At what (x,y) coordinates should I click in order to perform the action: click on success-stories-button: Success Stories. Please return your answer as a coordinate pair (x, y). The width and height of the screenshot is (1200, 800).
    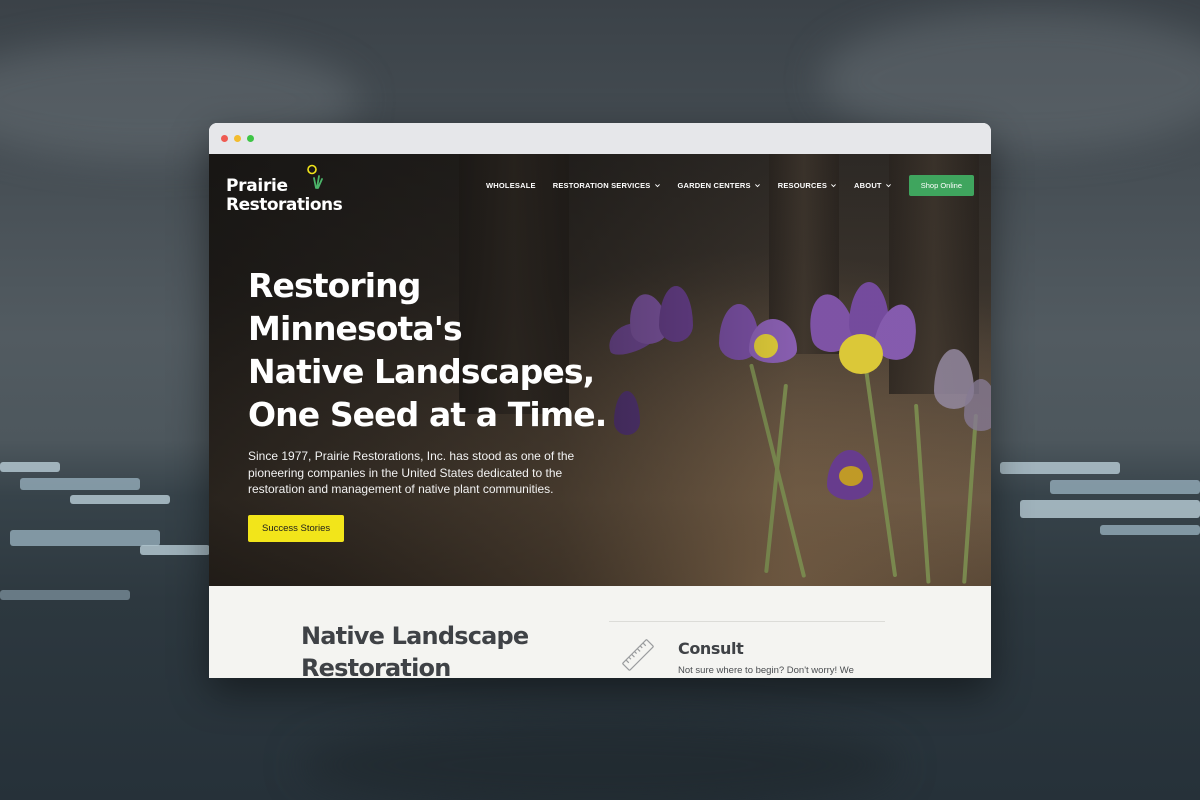
    Looking at the image, I should click on (296, 528).